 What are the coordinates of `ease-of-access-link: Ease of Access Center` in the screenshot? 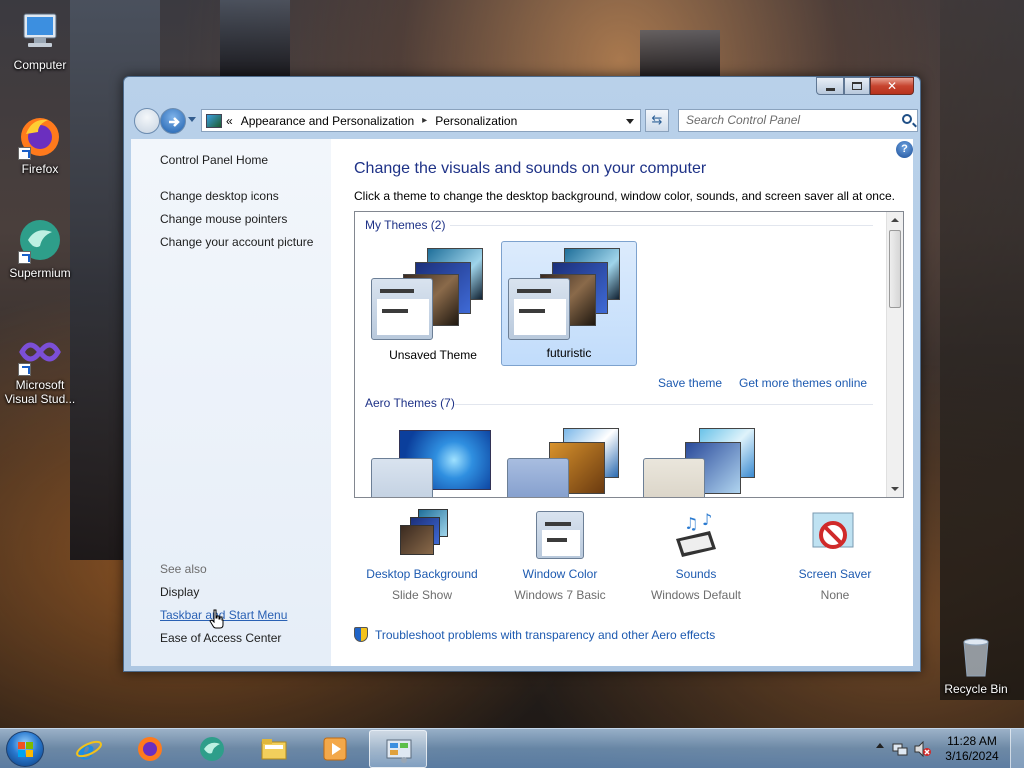 It's located at (220, 638).